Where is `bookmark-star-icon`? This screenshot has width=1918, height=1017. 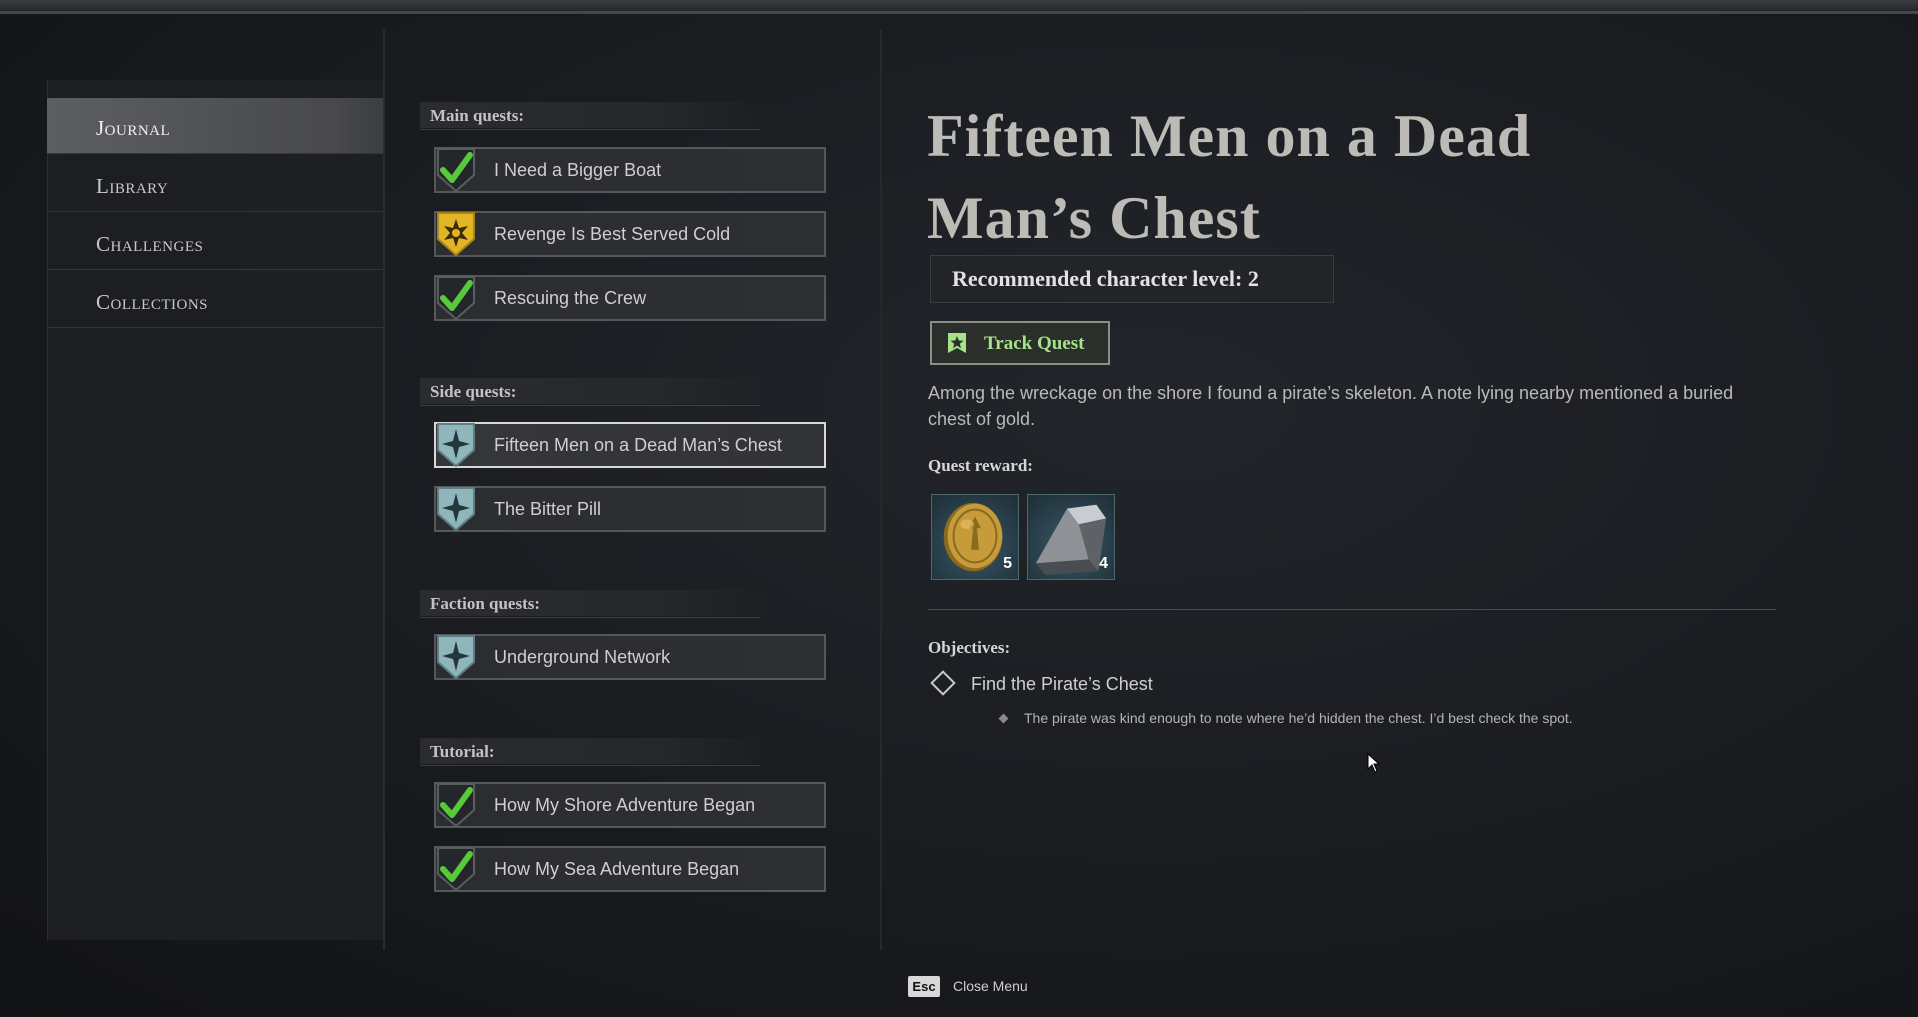 bookmark-star-icon is located at coordinates (957, 343).